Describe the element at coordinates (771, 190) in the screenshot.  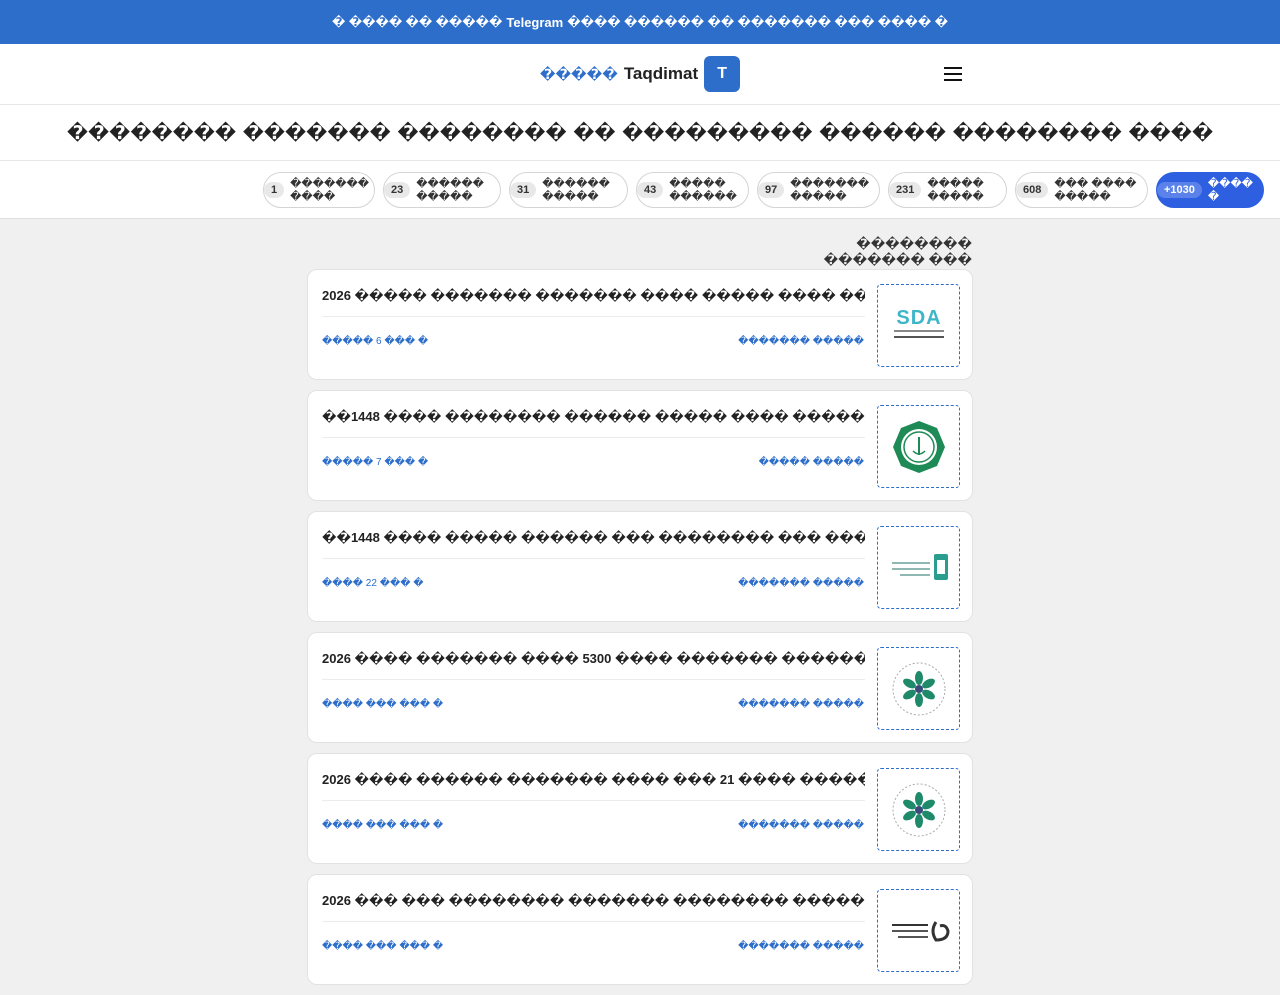
I see `filter-count-badge: 97` at that location.